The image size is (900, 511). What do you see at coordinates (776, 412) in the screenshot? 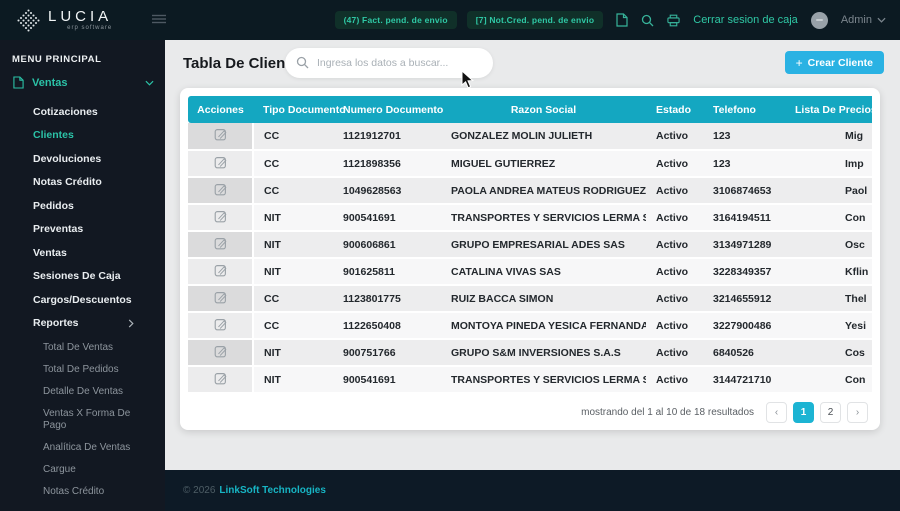
I see `previous-page-button: ‹` at bounding box center [776, 412].